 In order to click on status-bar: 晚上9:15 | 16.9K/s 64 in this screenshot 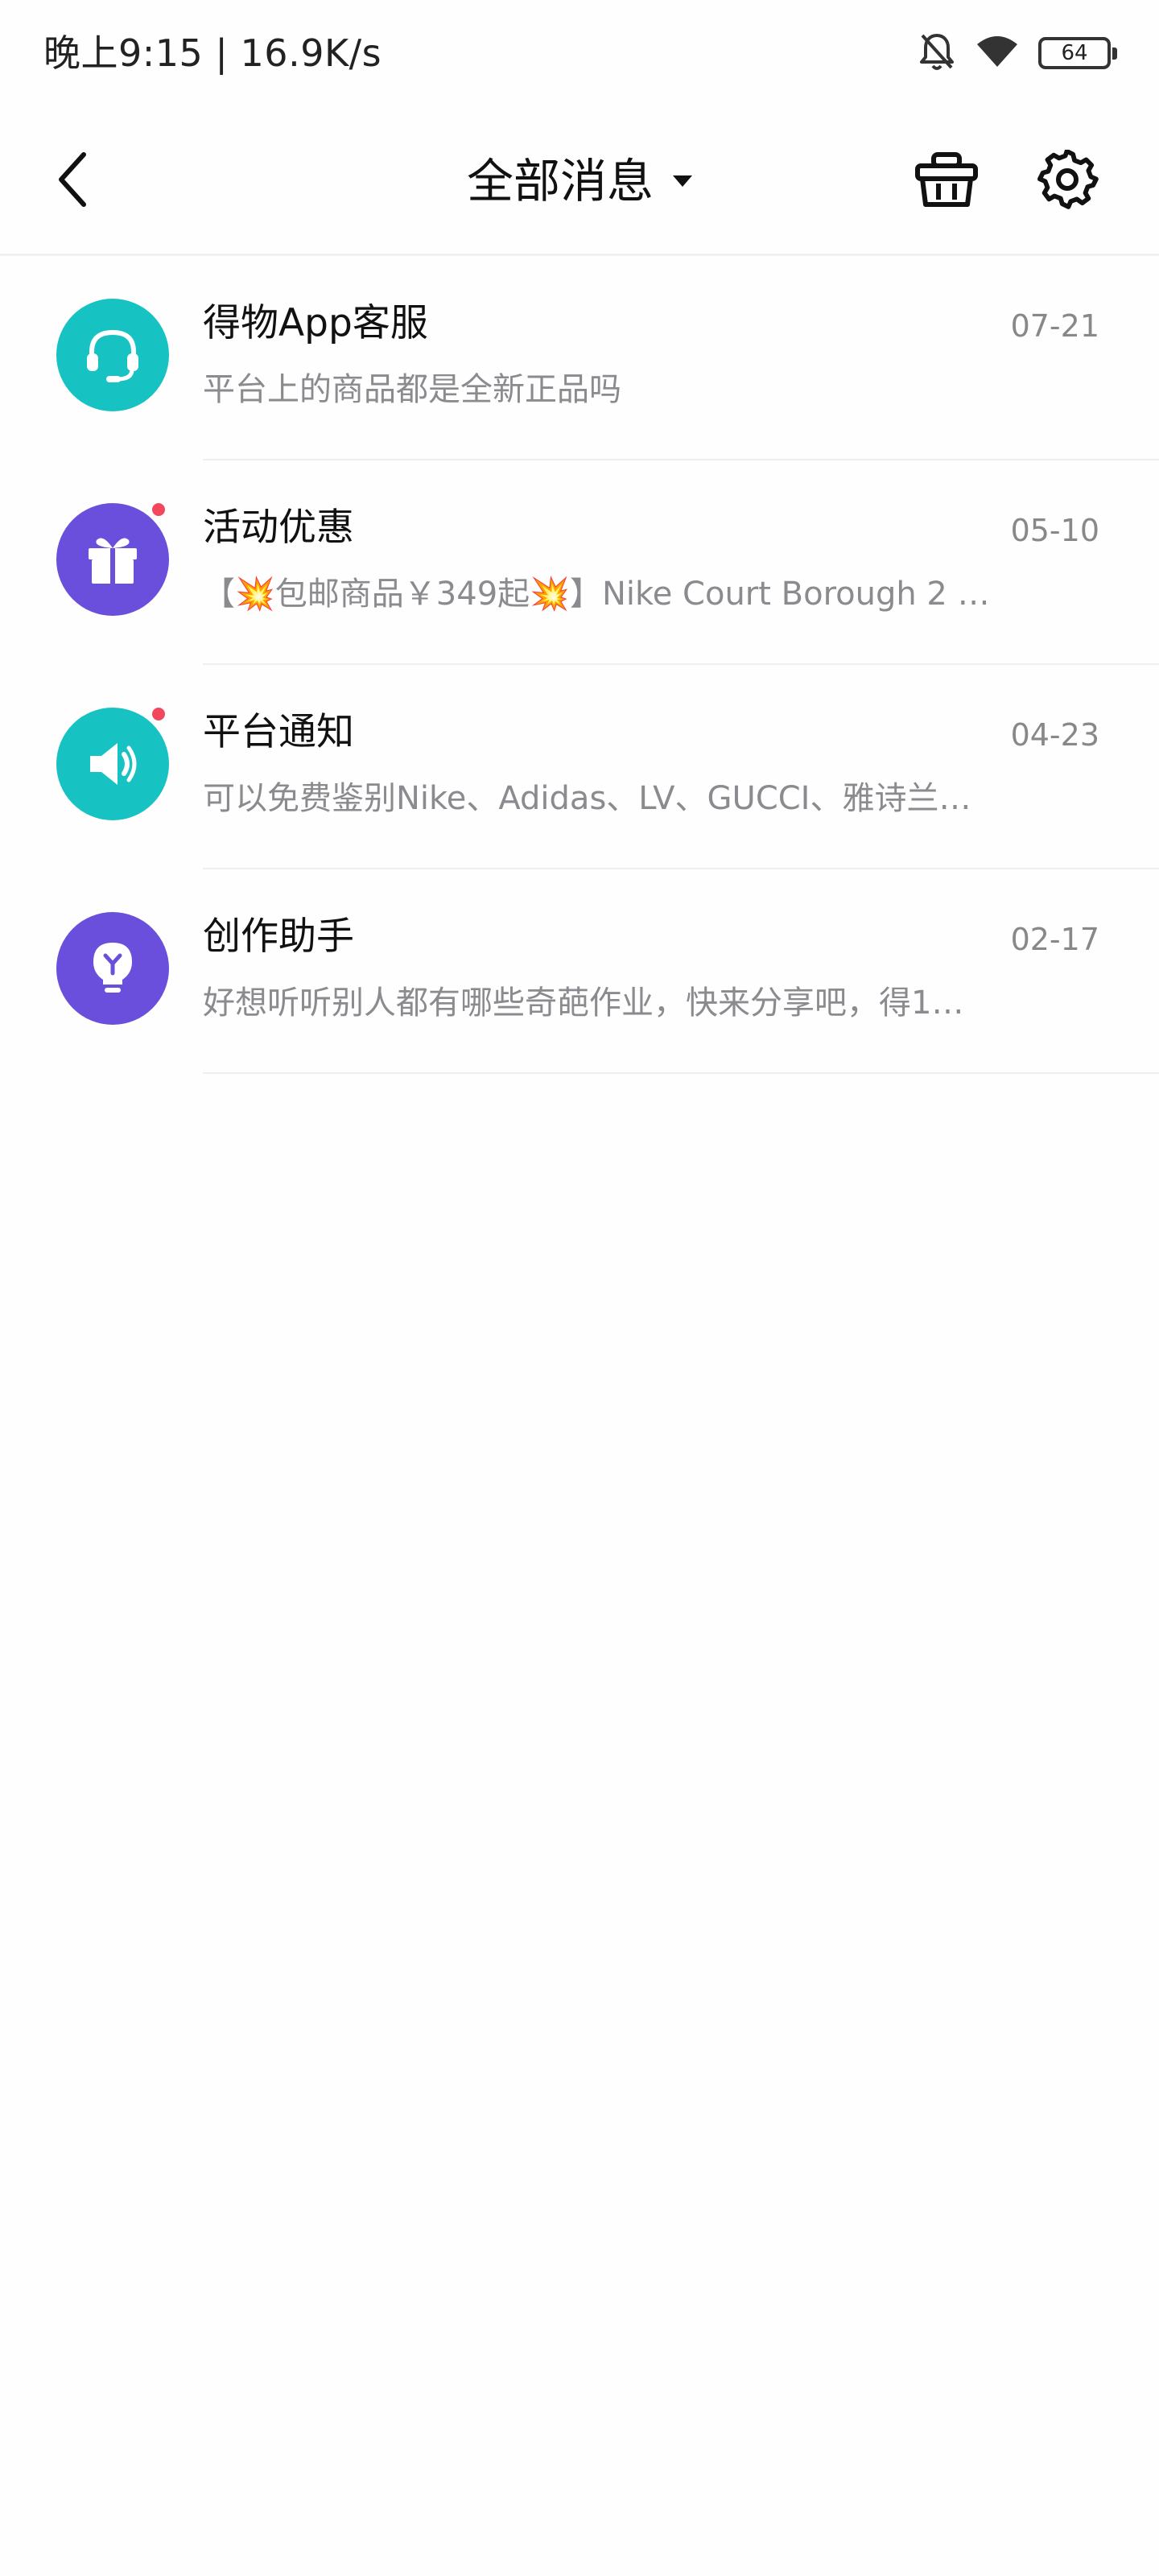, I will do `click(579, 53)`.